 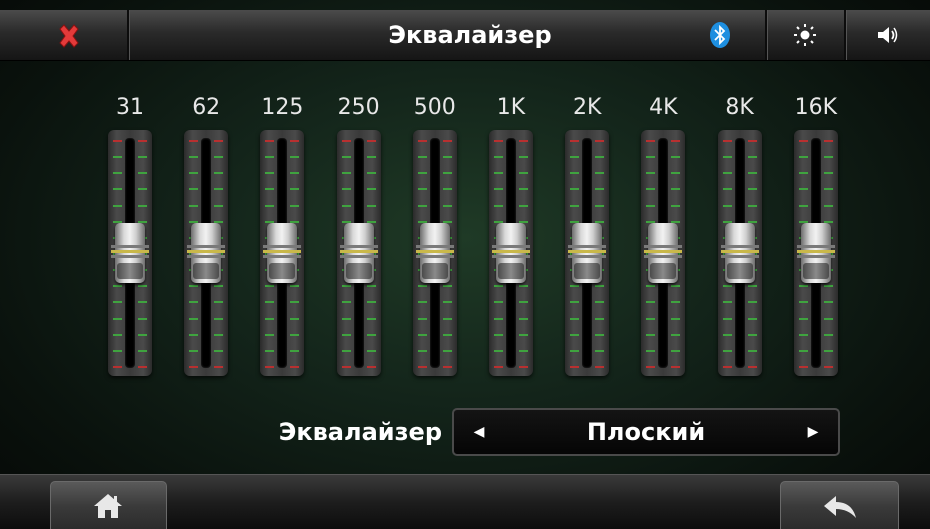 What do you see at coordinates (663, 107) in the screenshot?
I see `band-label: 4K` at bounding box center [663, 107].